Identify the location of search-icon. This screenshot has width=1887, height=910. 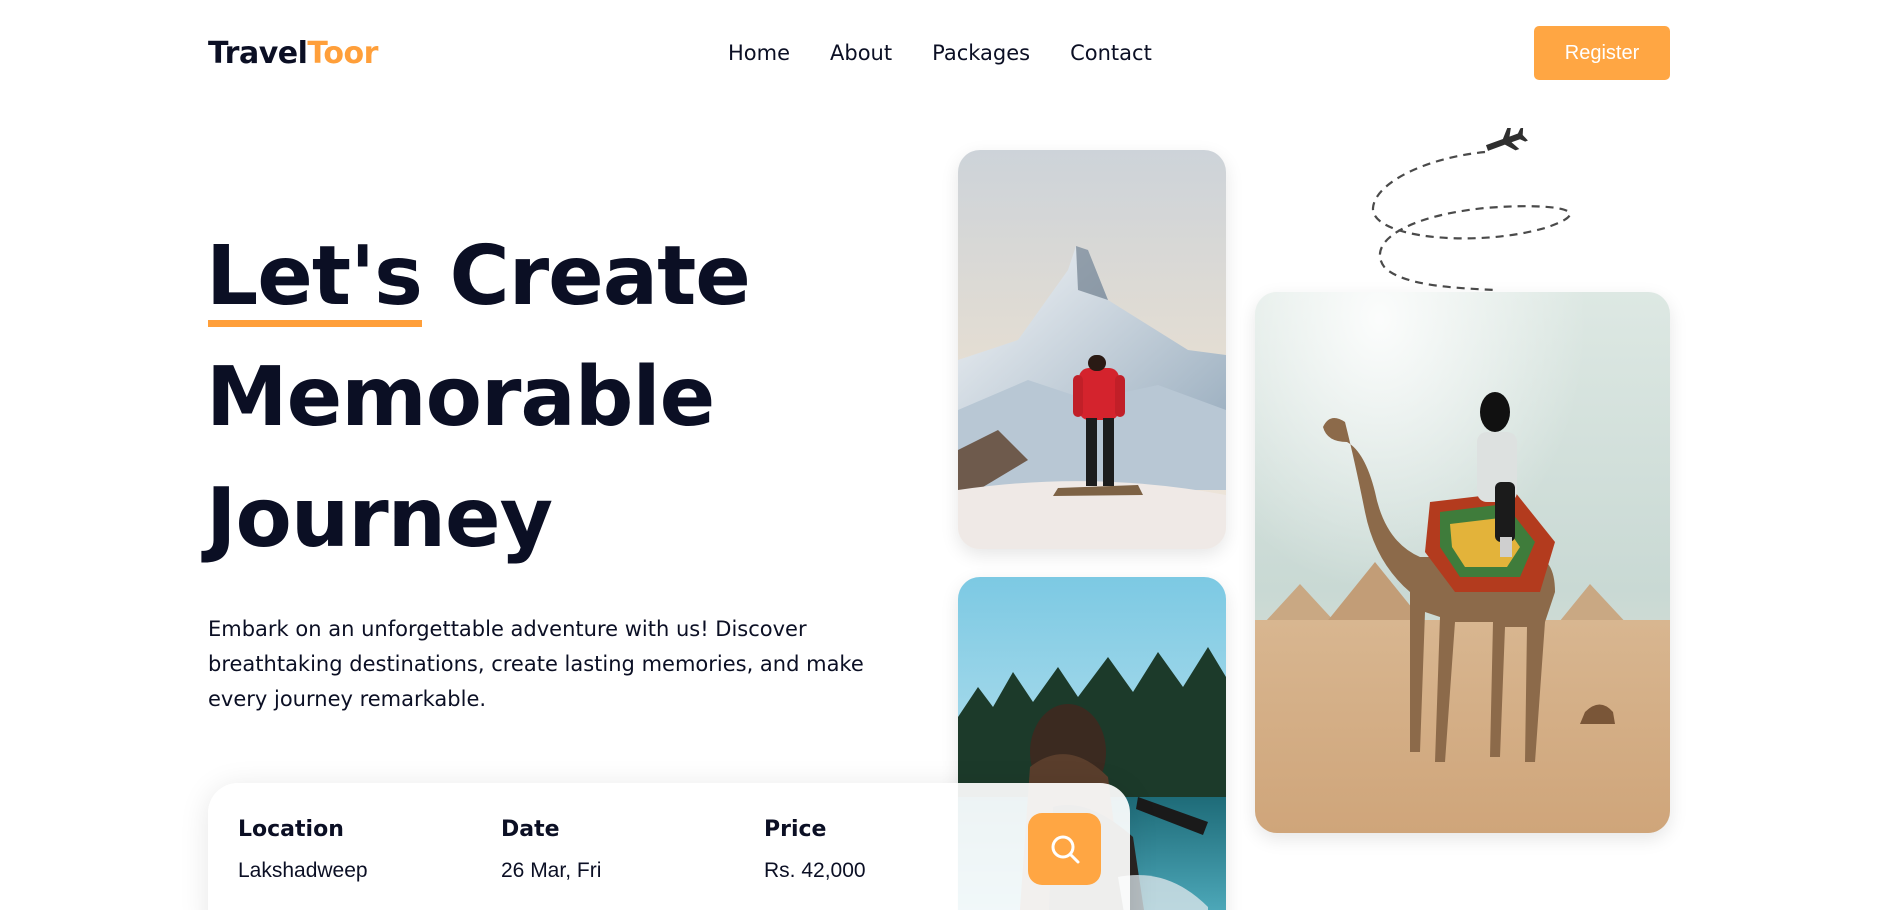
(1065, 849).